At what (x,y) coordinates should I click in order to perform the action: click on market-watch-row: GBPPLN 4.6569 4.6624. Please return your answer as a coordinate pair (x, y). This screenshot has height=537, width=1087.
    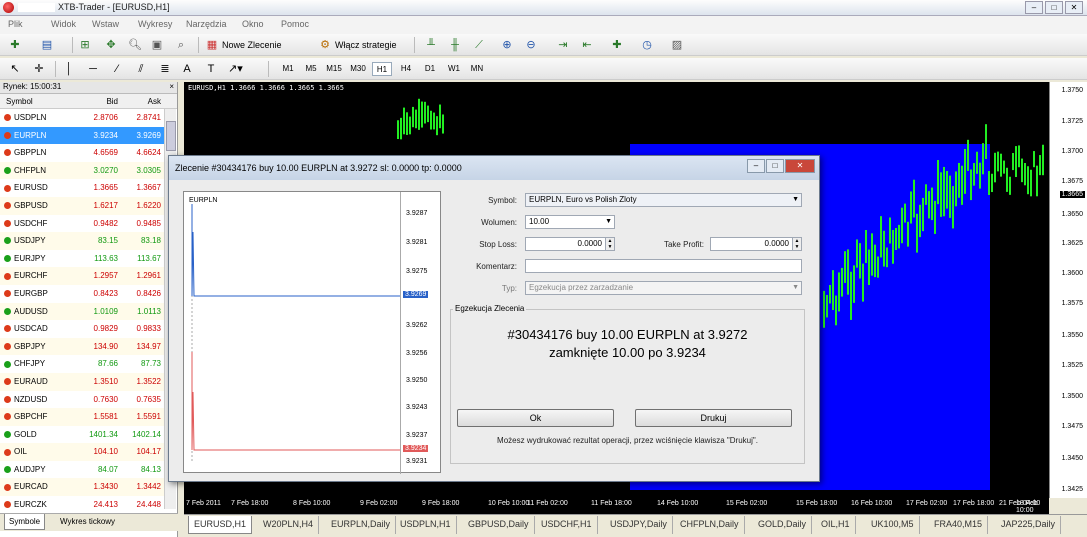
    Looking at the image, I should click on (82, 153).